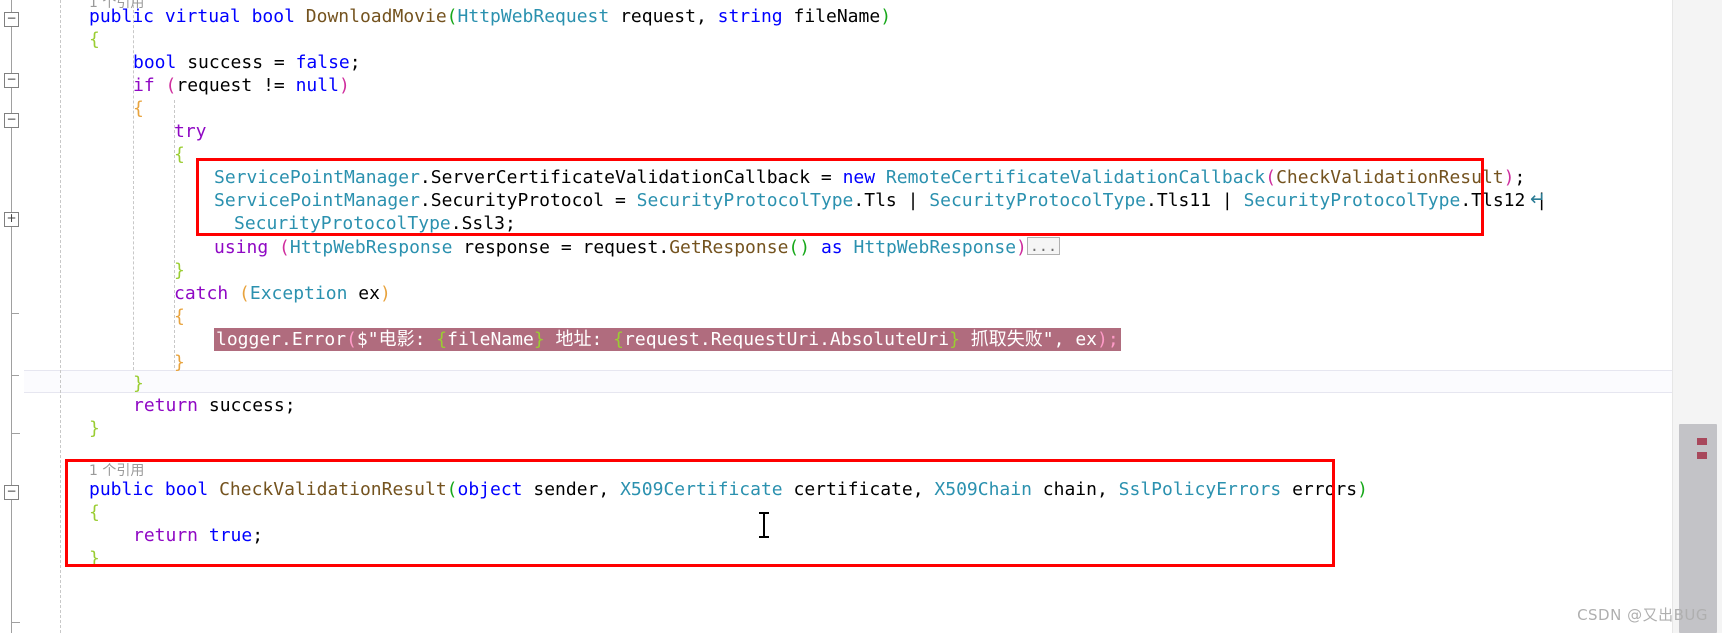 Image resolution: width=1722 pixels, height=633 pixels. Describe the element at coordinates (620, 177) in the screenshot. I see `token-prop-servercertvalidationcallback: ServerCertificateValidationCallback` at that location.